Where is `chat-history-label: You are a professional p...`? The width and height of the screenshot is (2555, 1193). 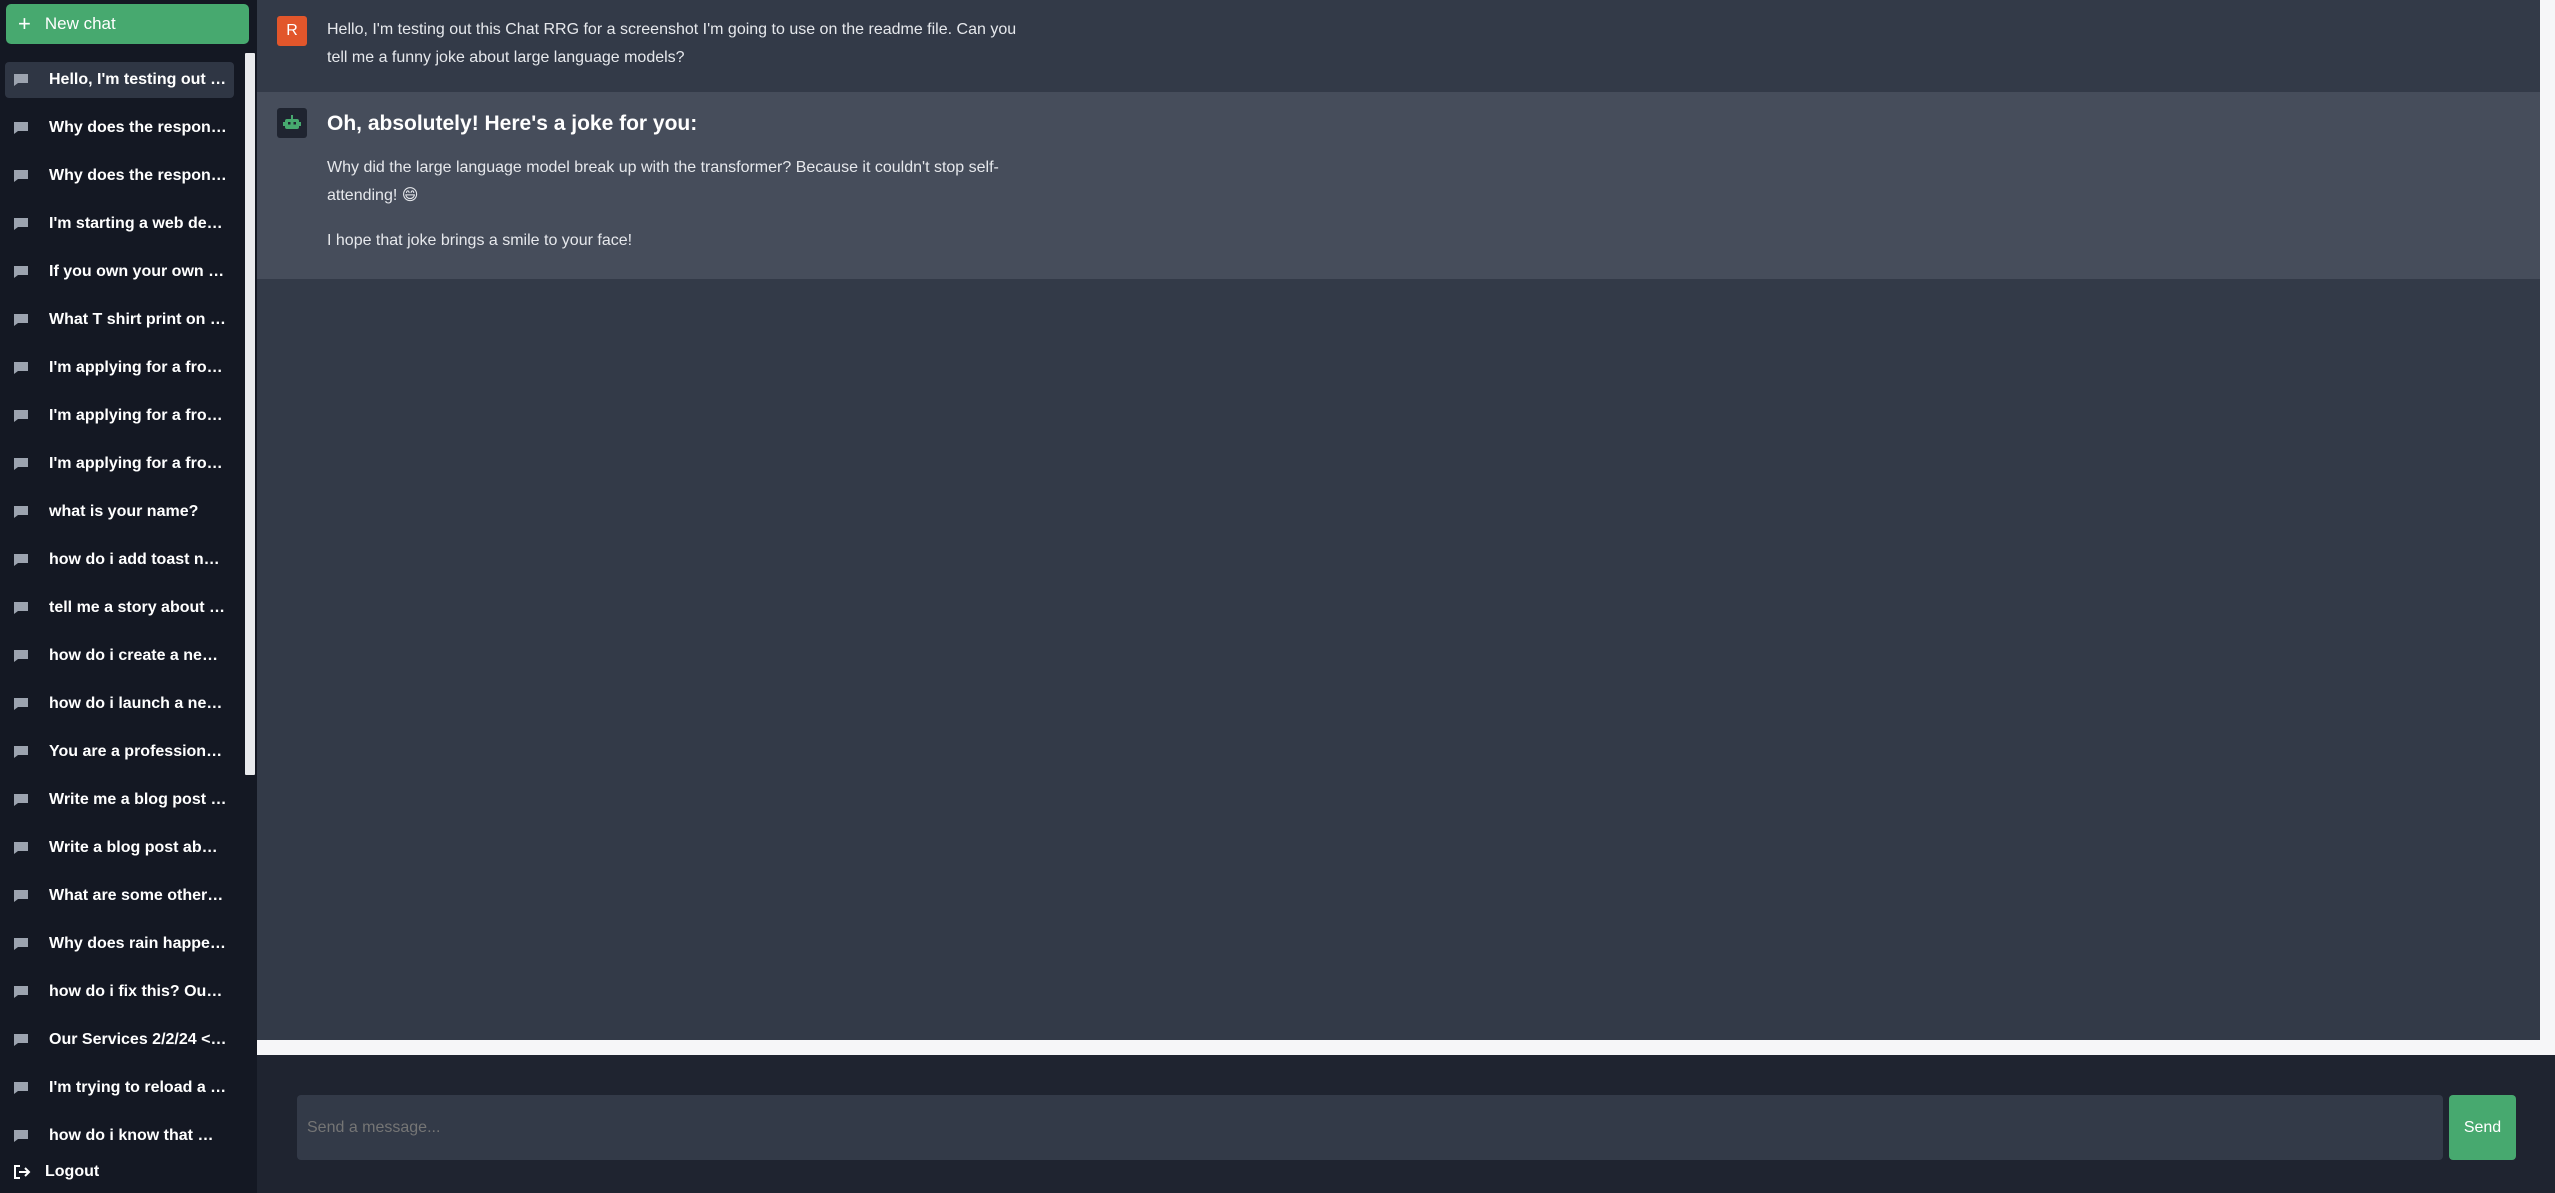 chat-history-label: You are a professional p... is located at coordinates (138, 751).